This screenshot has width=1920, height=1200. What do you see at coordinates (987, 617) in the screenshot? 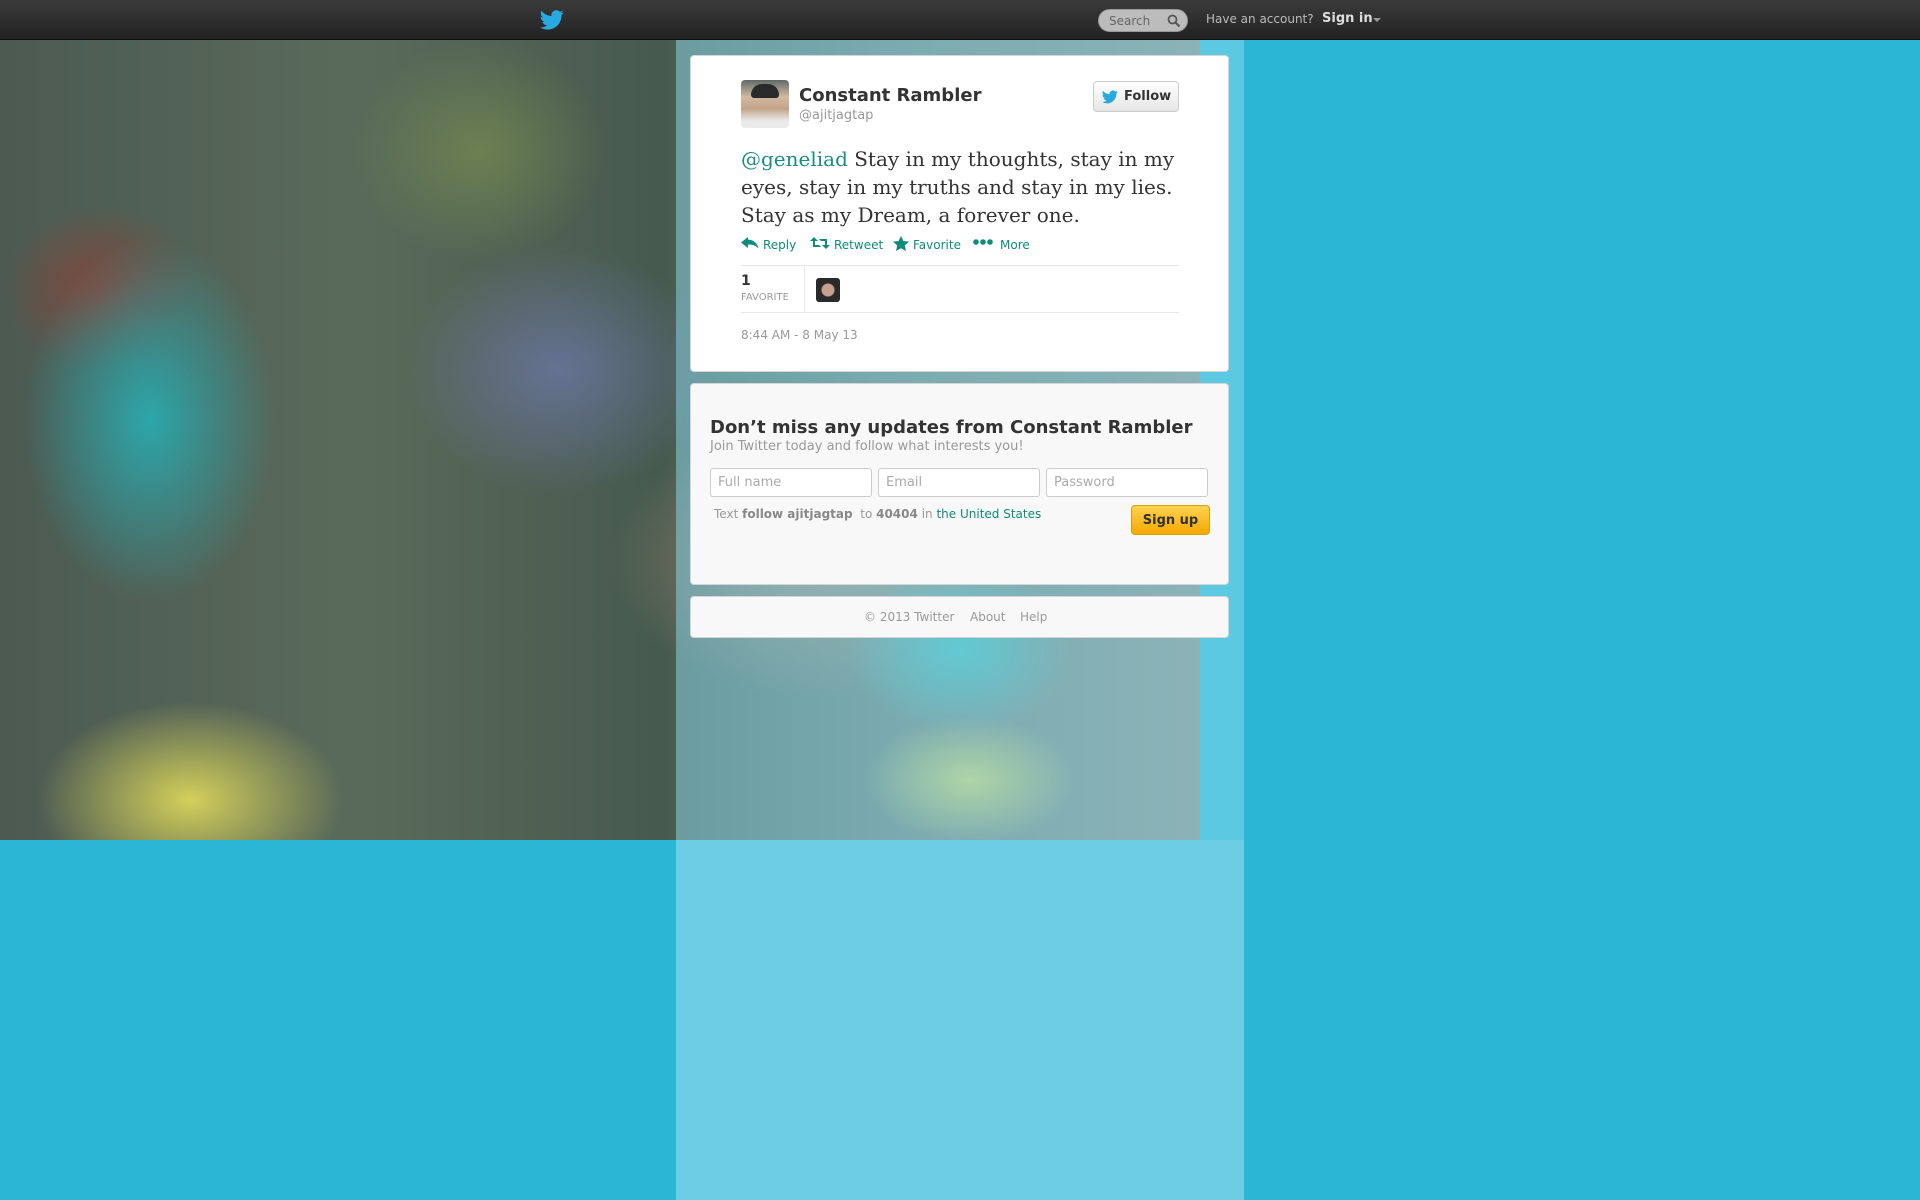
I see `footer-about-link: About` at bounding box center [987, 617].